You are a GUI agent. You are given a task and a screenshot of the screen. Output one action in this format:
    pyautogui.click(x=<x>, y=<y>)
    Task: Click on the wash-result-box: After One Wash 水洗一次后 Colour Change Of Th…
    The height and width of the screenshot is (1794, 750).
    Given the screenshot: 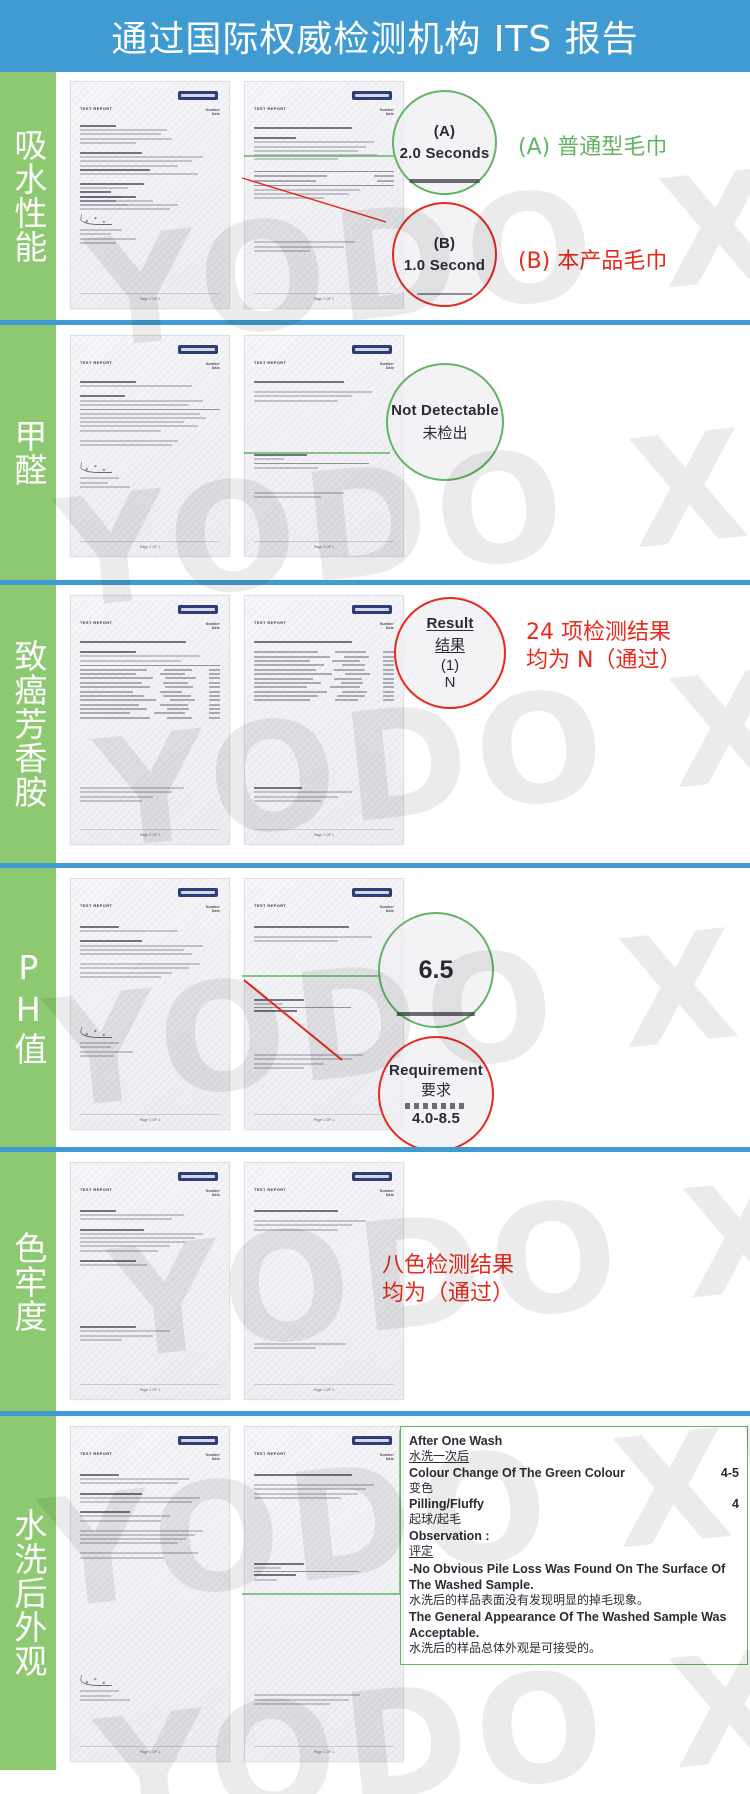 What is the action you would take?
    pyautogui.click(x=574, y=1545)
    